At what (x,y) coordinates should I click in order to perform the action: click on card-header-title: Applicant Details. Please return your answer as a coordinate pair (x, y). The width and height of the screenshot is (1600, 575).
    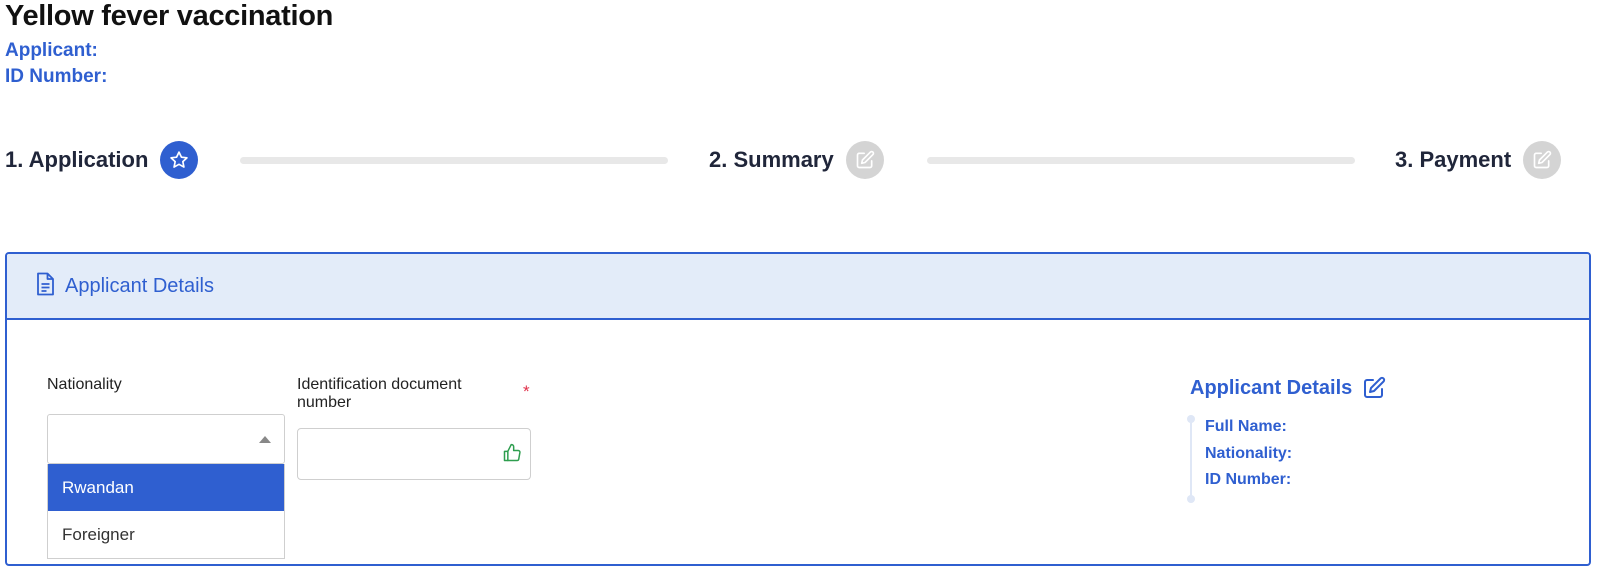
    Looking at the image, I should click on (139, 285).